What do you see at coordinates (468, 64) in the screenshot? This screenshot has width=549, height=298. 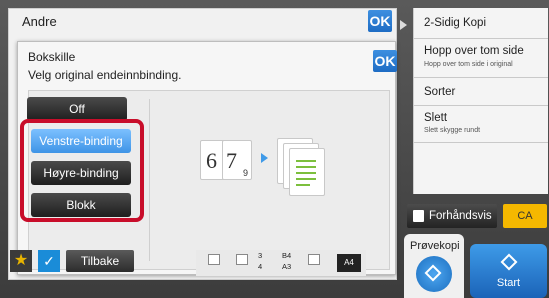 I see `menu-item-sublabel: Hopp over tom side i original` at bounding box center [468, 64].